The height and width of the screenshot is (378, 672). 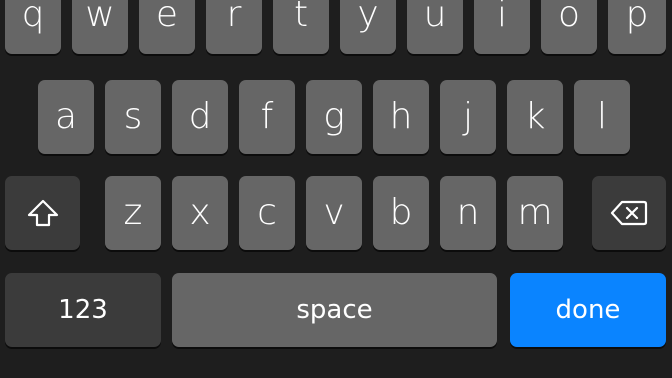 I want to click on space-key: space, so click(x=334, y=310).